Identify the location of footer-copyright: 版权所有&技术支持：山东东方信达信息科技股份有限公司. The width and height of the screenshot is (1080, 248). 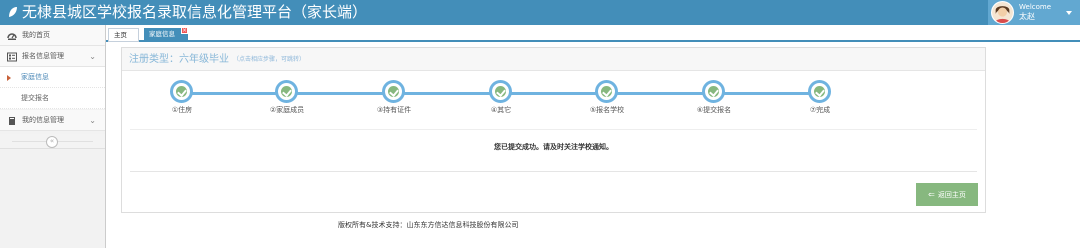
(428, 225).